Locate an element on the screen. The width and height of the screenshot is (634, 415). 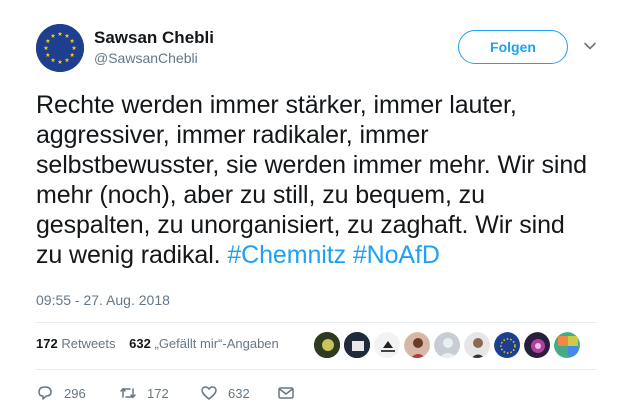
likes-label: „Gefällt mir“-Angaben is located at coordinates (216, 343).